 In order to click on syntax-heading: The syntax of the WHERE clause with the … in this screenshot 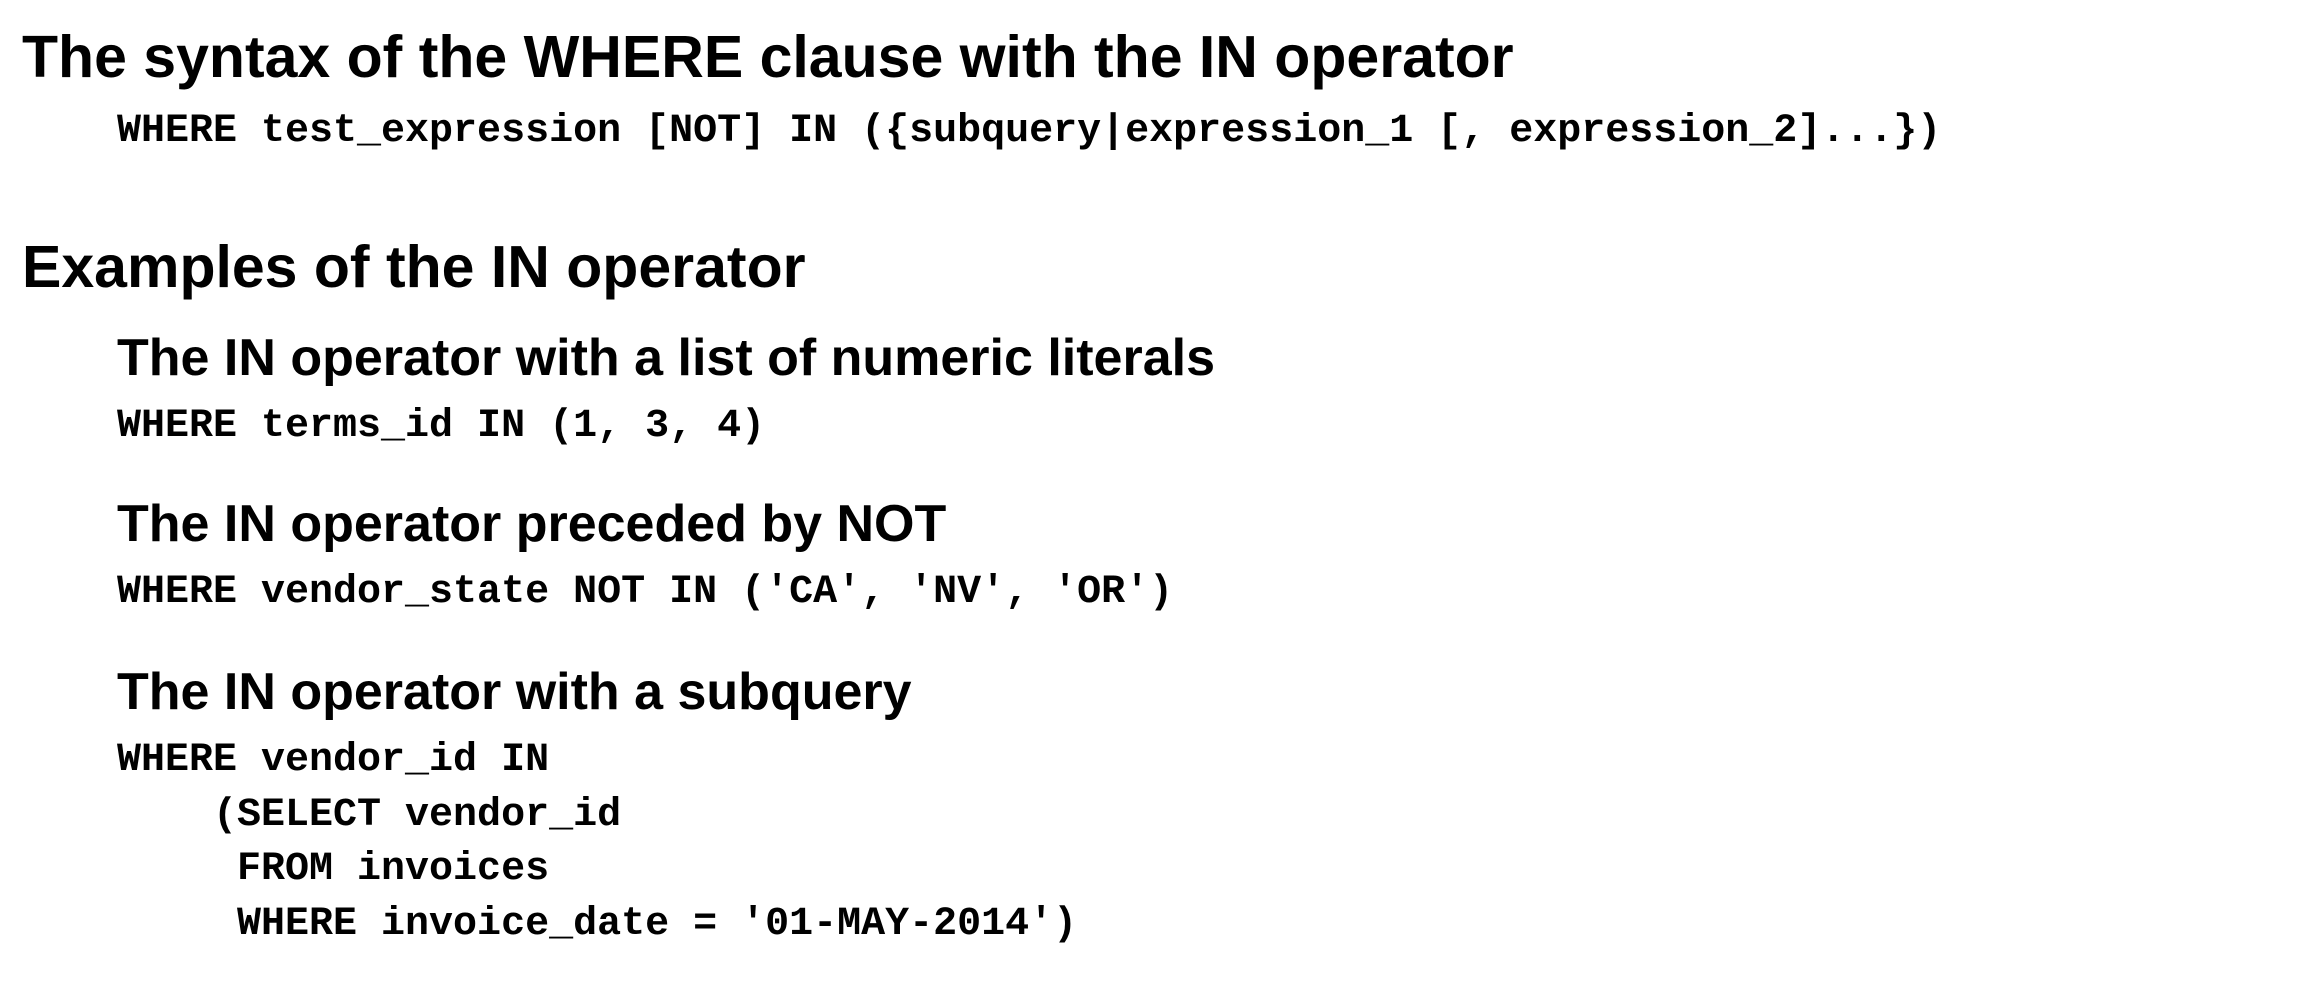, I will do `click(768, 57)`.